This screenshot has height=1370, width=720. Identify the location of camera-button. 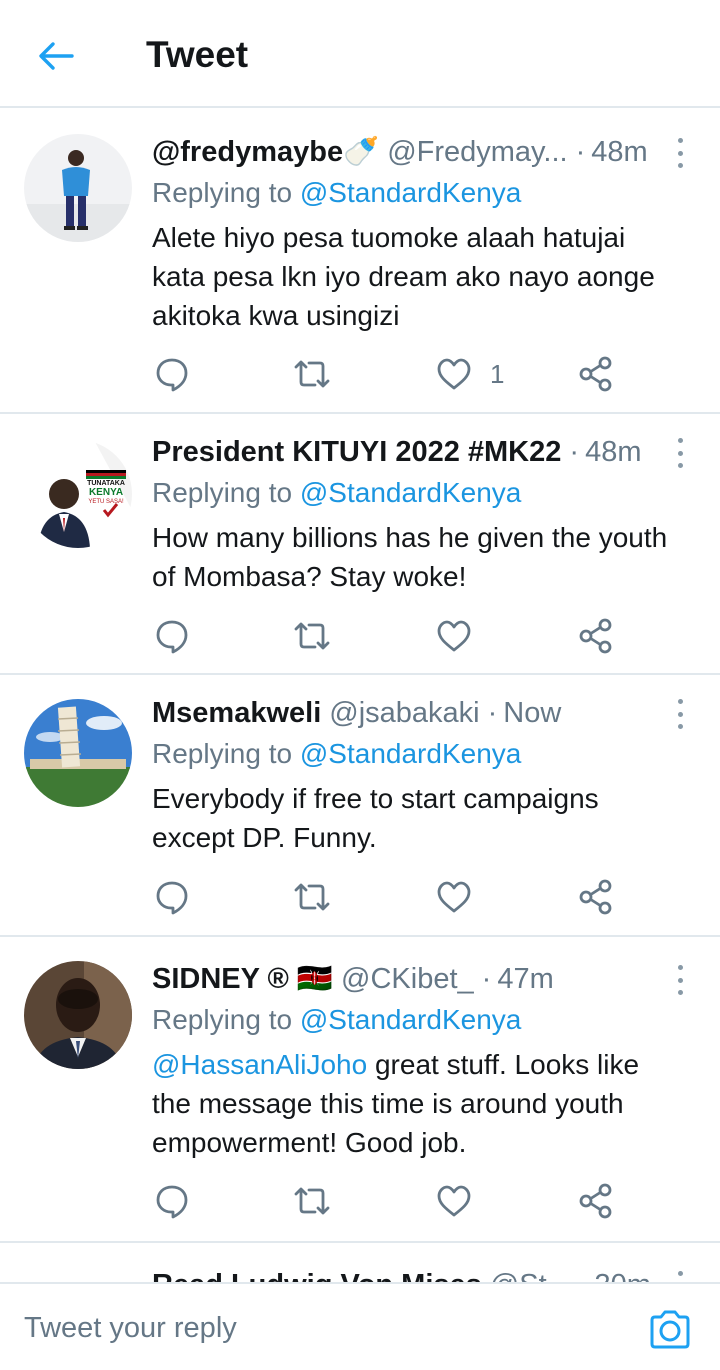
(670, 1330).